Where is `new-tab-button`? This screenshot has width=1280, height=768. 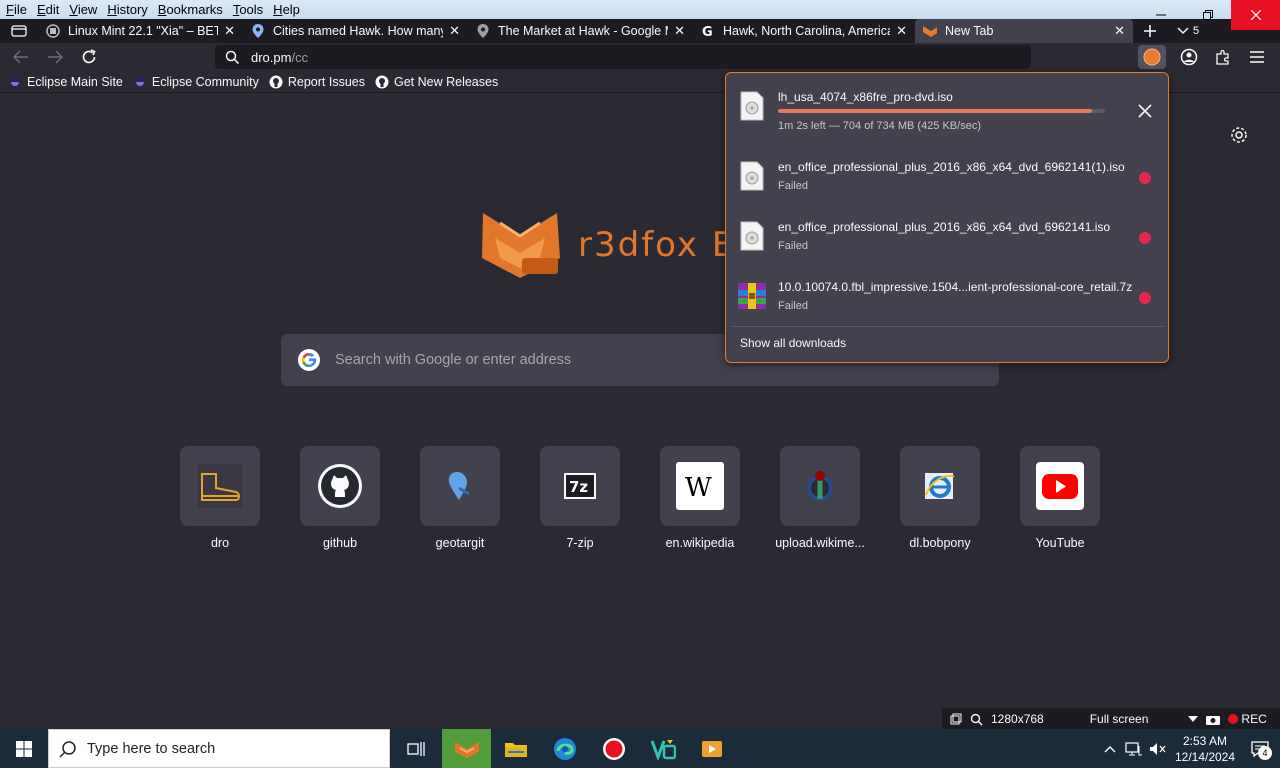
new-tab-button is located at coordinates (1150, 31).